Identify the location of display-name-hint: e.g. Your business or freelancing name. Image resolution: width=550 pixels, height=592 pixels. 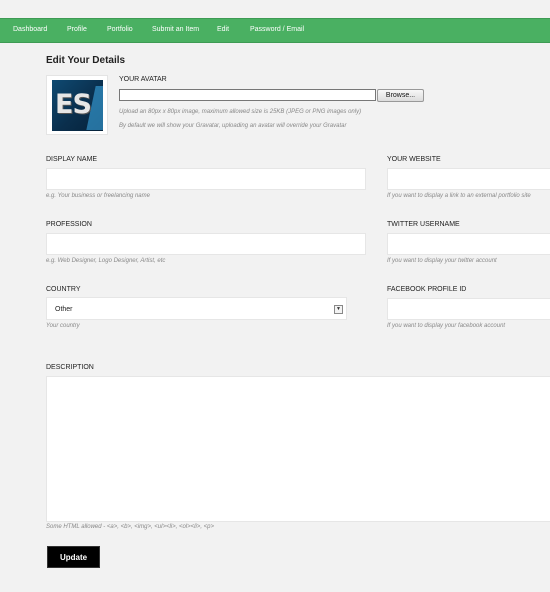
(98, 196).